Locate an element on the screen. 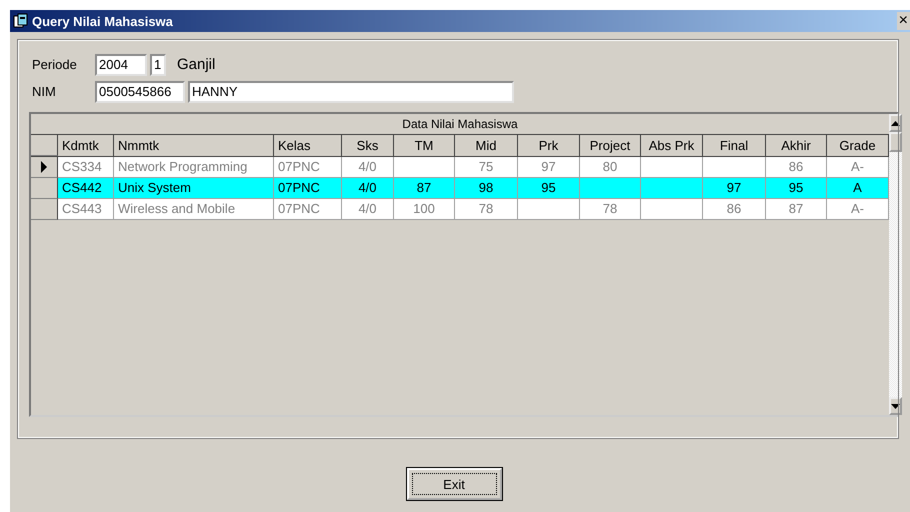 The width and height of the screenshot is (910, 512). table-cell: CS443 is located at coordinates (86, 209).